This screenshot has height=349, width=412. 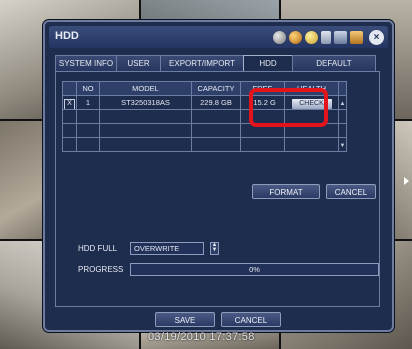 I want to click on monitor-icon, so click(x=326, y=37).